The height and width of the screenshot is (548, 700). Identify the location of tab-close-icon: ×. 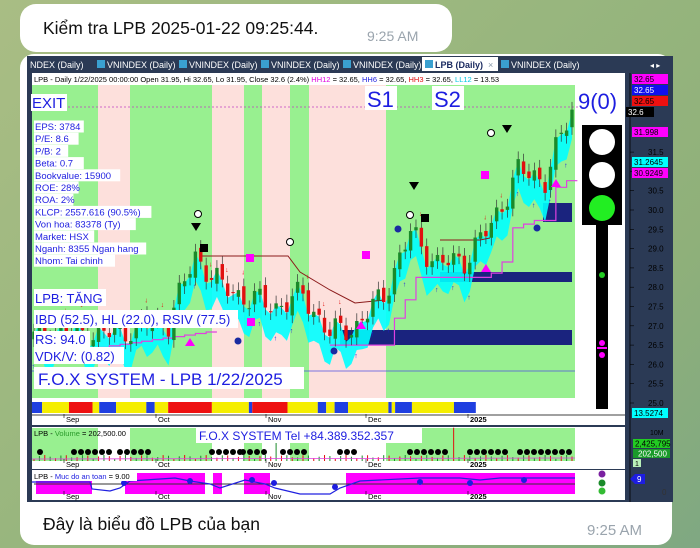
(490, 65).